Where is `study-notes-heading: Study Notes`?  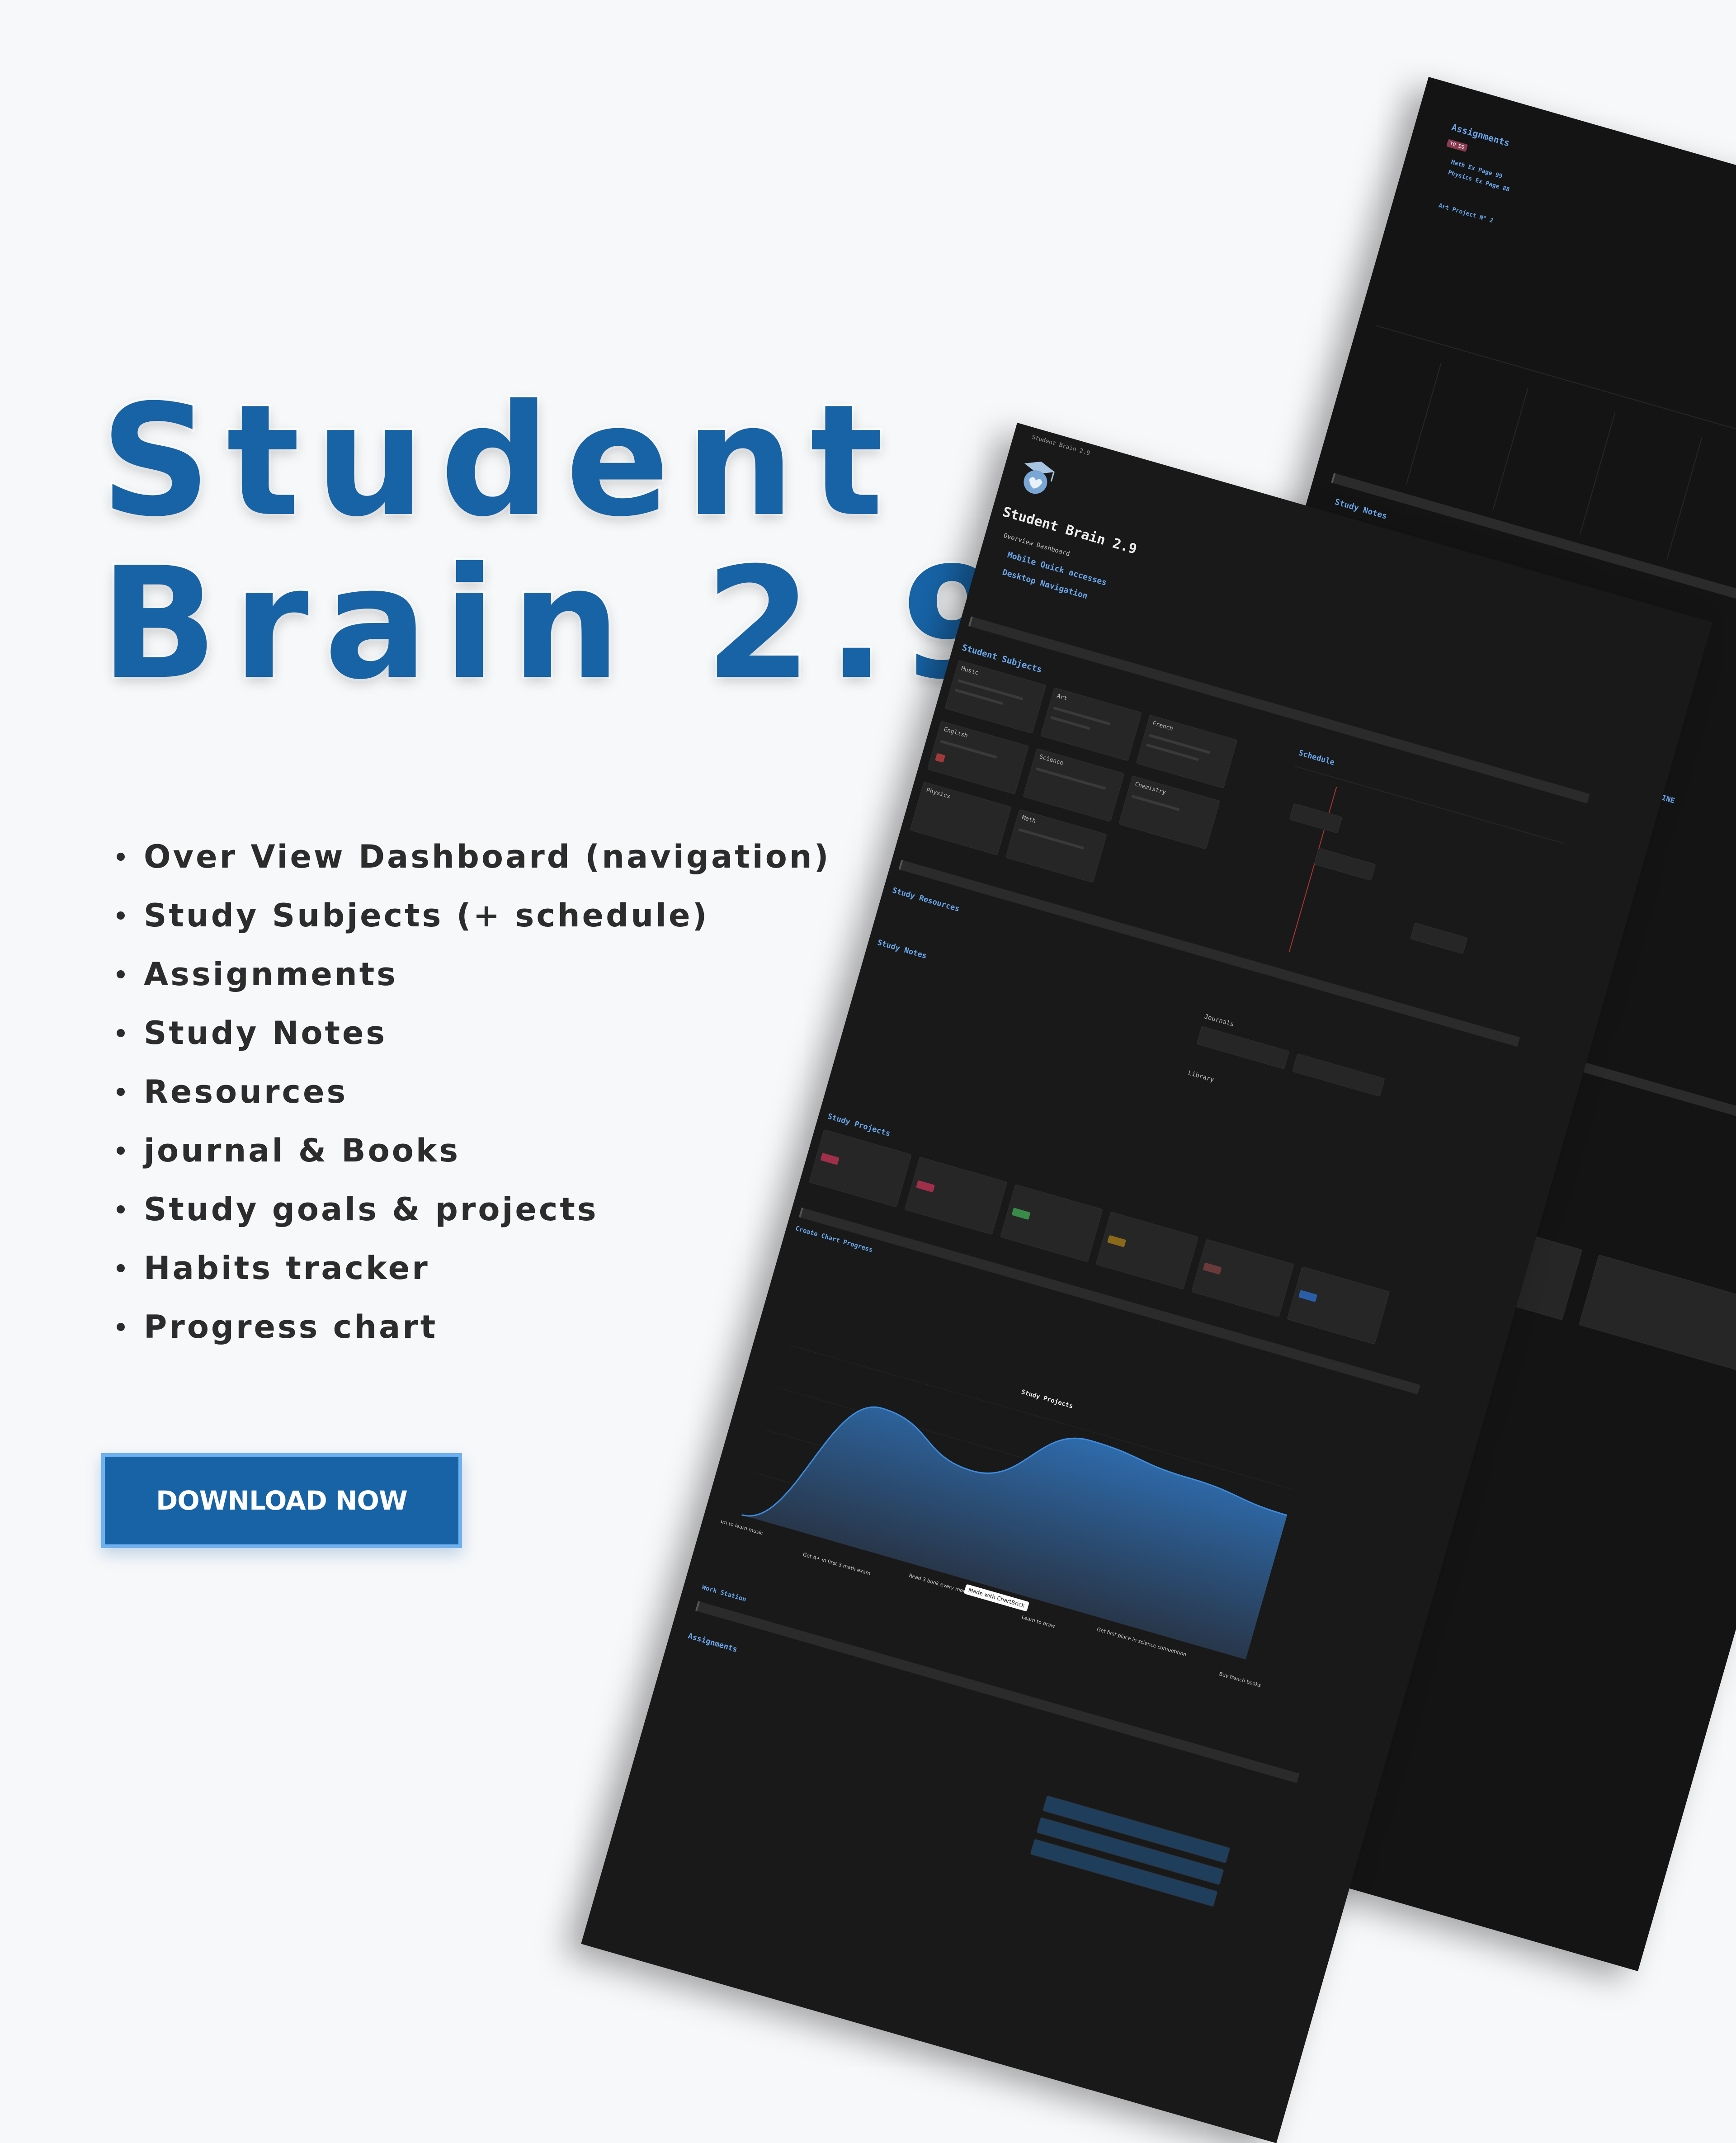 study-notes-heading: Study Notes is located at coordinates (902, 949).